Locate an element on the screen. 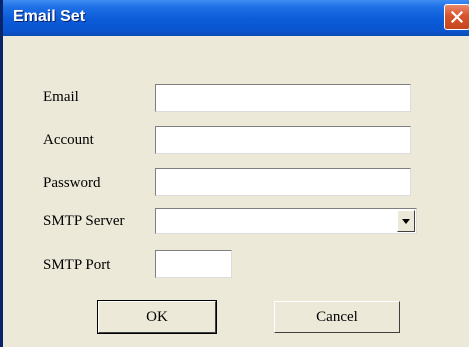 Image resolution: width=469 pixels, height=347 pixels. smtp-port-field is located at coordinates (193, 264).